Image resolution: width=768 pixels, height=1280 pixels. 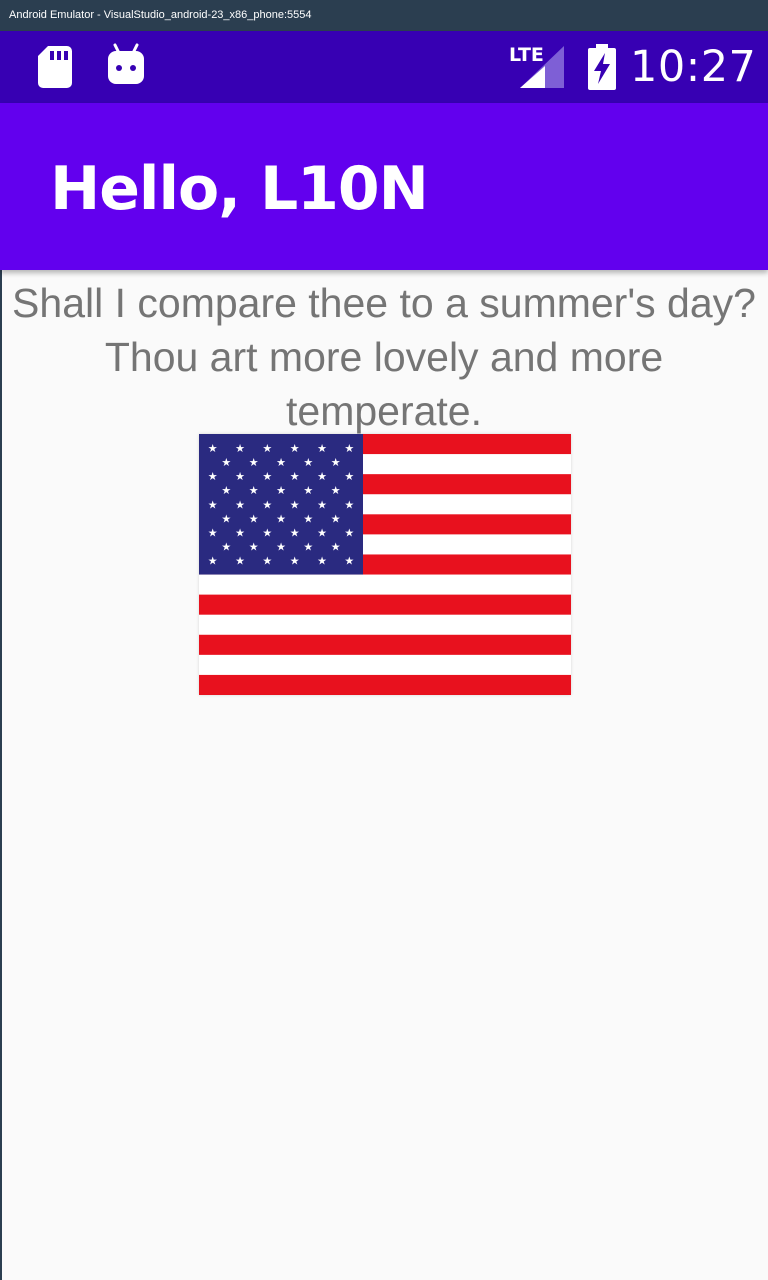 What do you see at coordinates (602, 67) in the screenshot?
I see `battery-charging-icon` at bounding box center [602, 67].